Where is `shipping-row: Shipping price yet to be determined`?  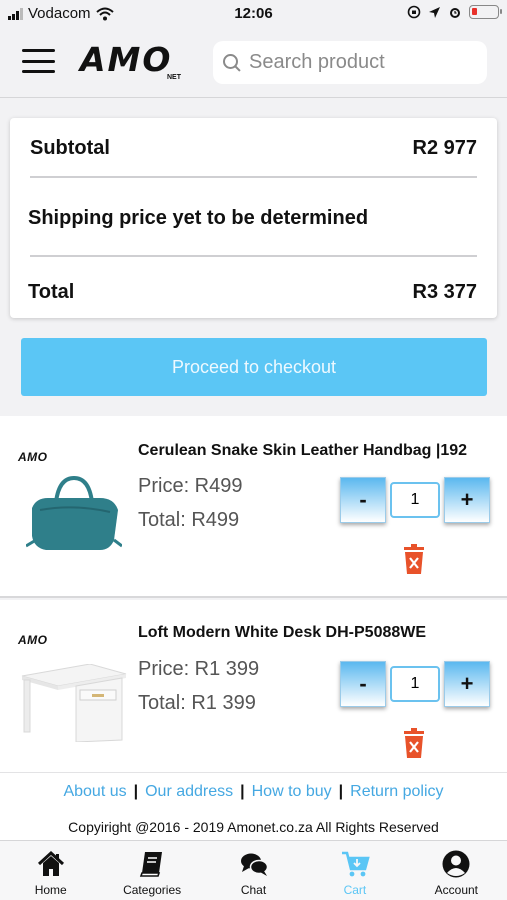
shipping-row: Shipping price yet to be determined is located at coordinates (252, 218).